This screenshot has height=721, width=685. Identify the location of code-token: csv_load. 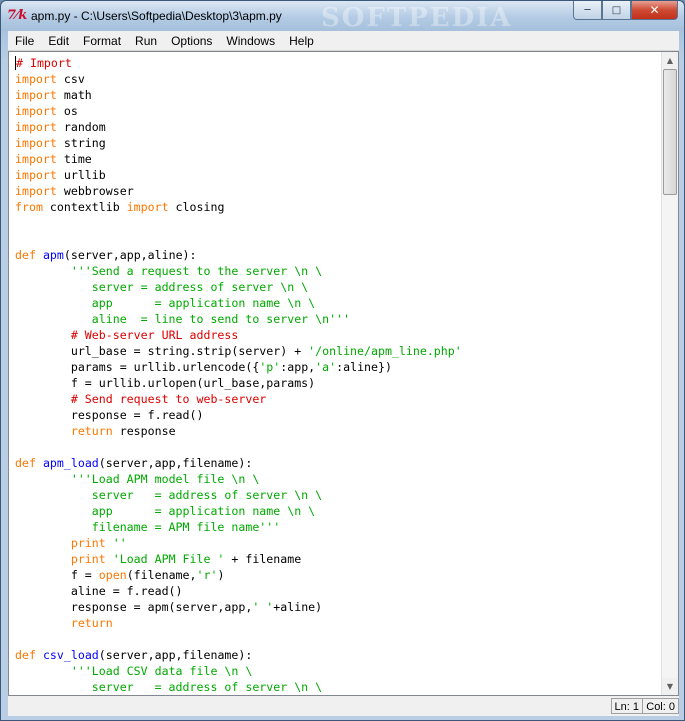
(70, 655).